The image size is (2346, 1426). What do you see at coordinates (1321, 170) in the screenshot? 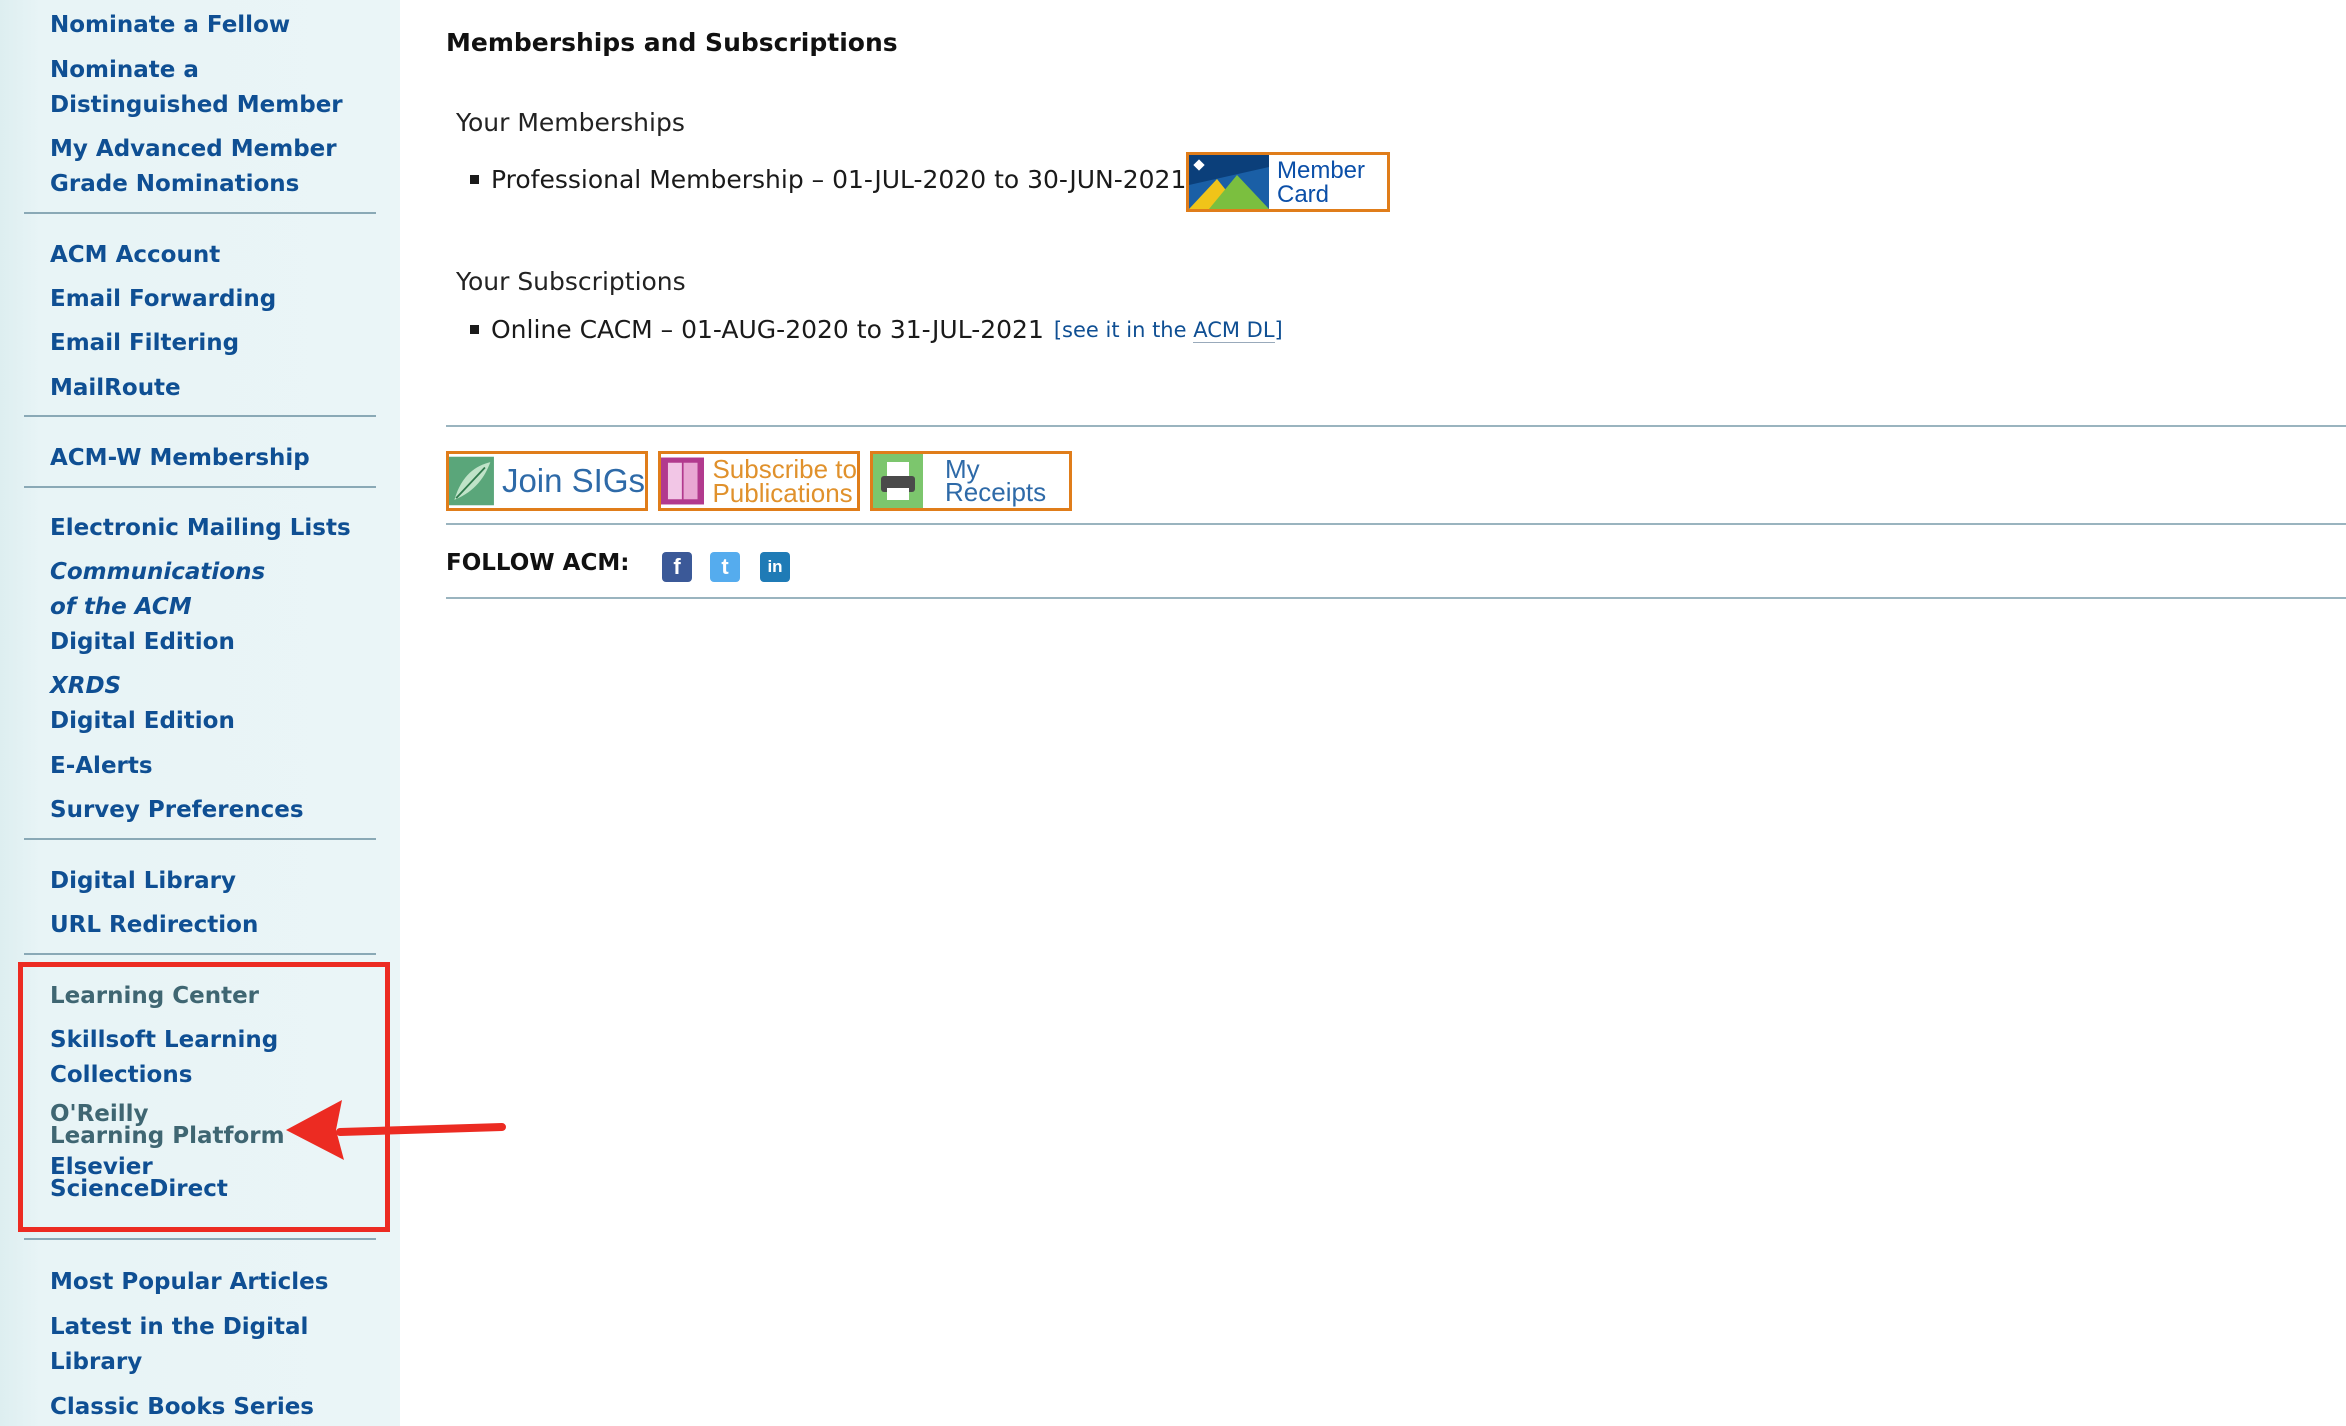
I see `member-card-label-line1: Member` at bounding box center [1321, 170].